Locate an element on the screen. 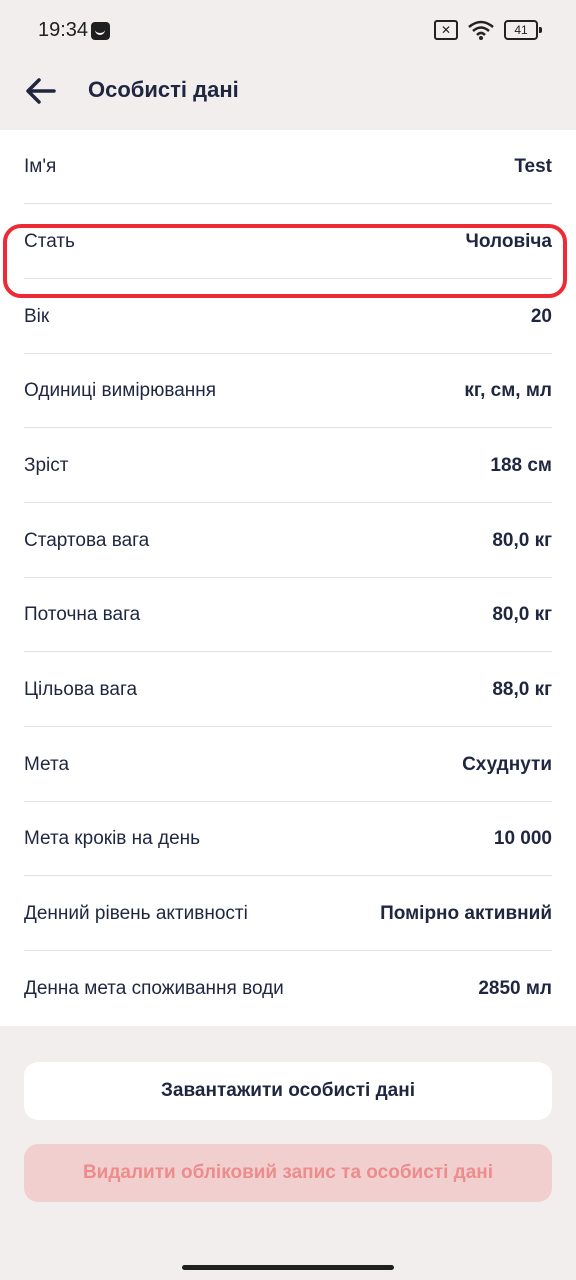 Image resolution: width=576 pixels, height=1280 pixels. row-value: 188 см is located at coordinates (521, 465).